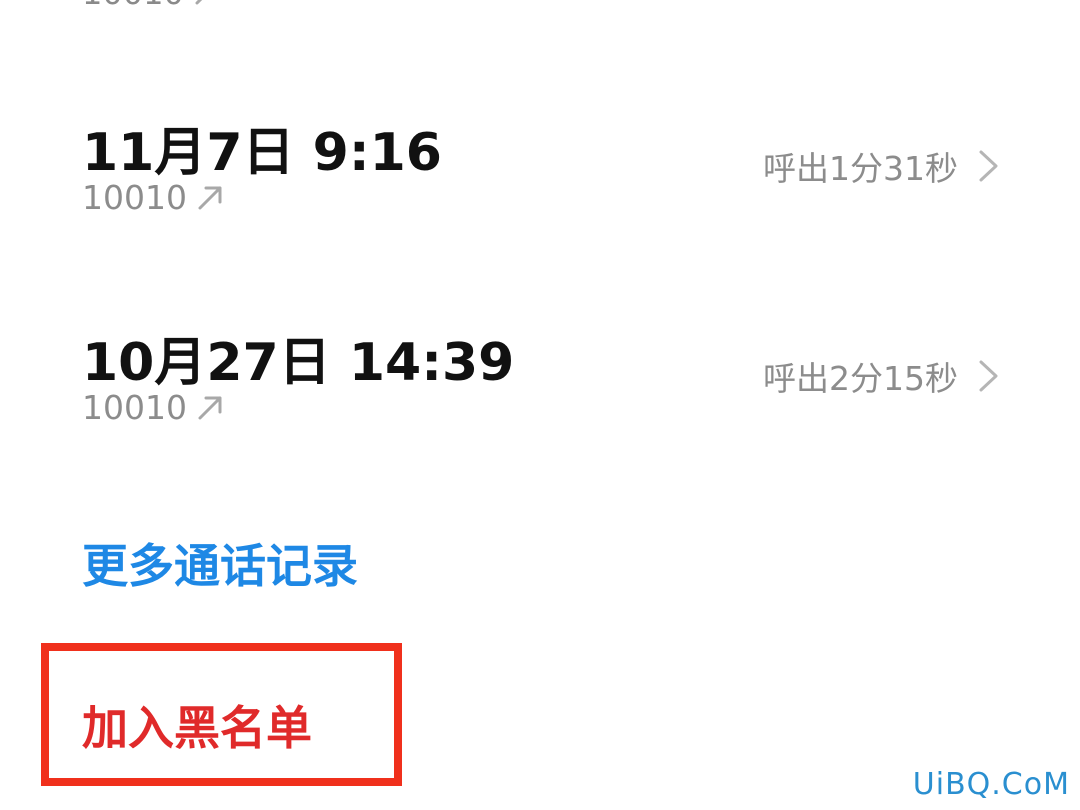 The image size is (1080, 810). I want to click on call-detail-button: 呼出1分31秒, so click(882, 166).